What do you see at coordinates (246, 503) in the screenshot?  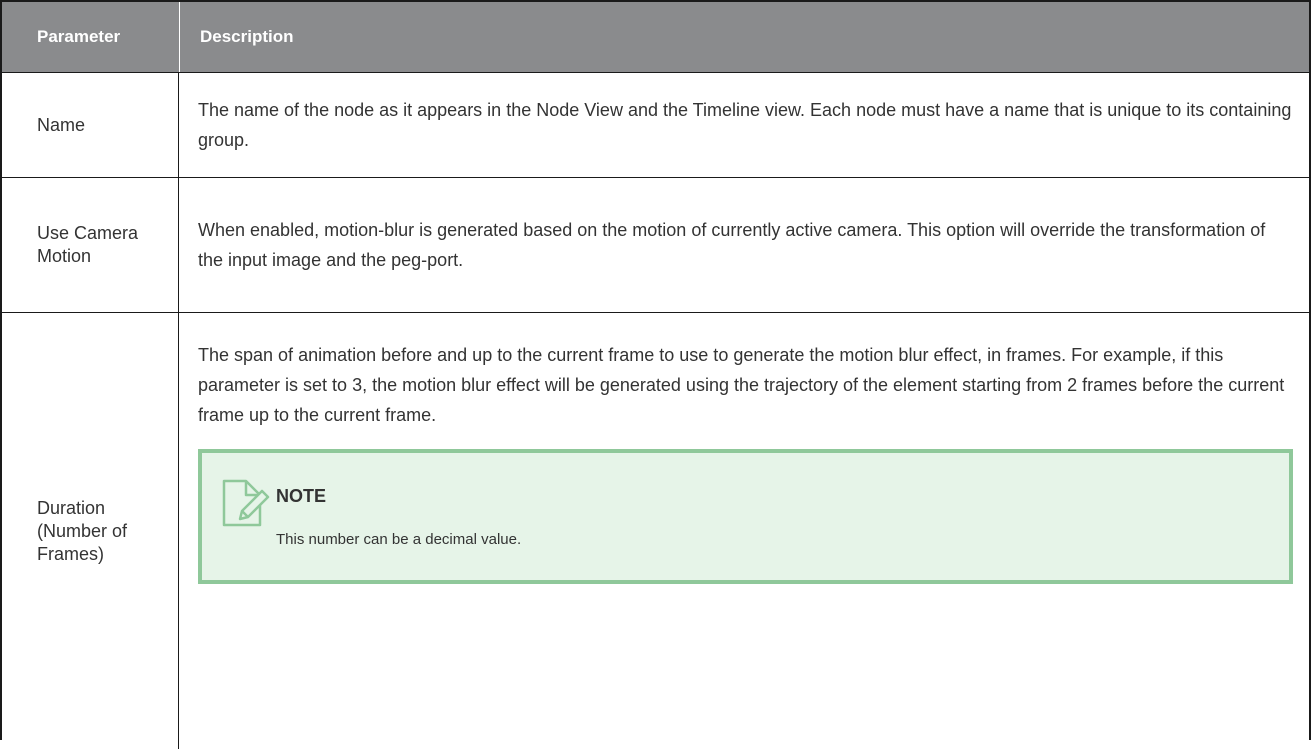 I see `note-edit-icon` at bounding box center [246, 503].